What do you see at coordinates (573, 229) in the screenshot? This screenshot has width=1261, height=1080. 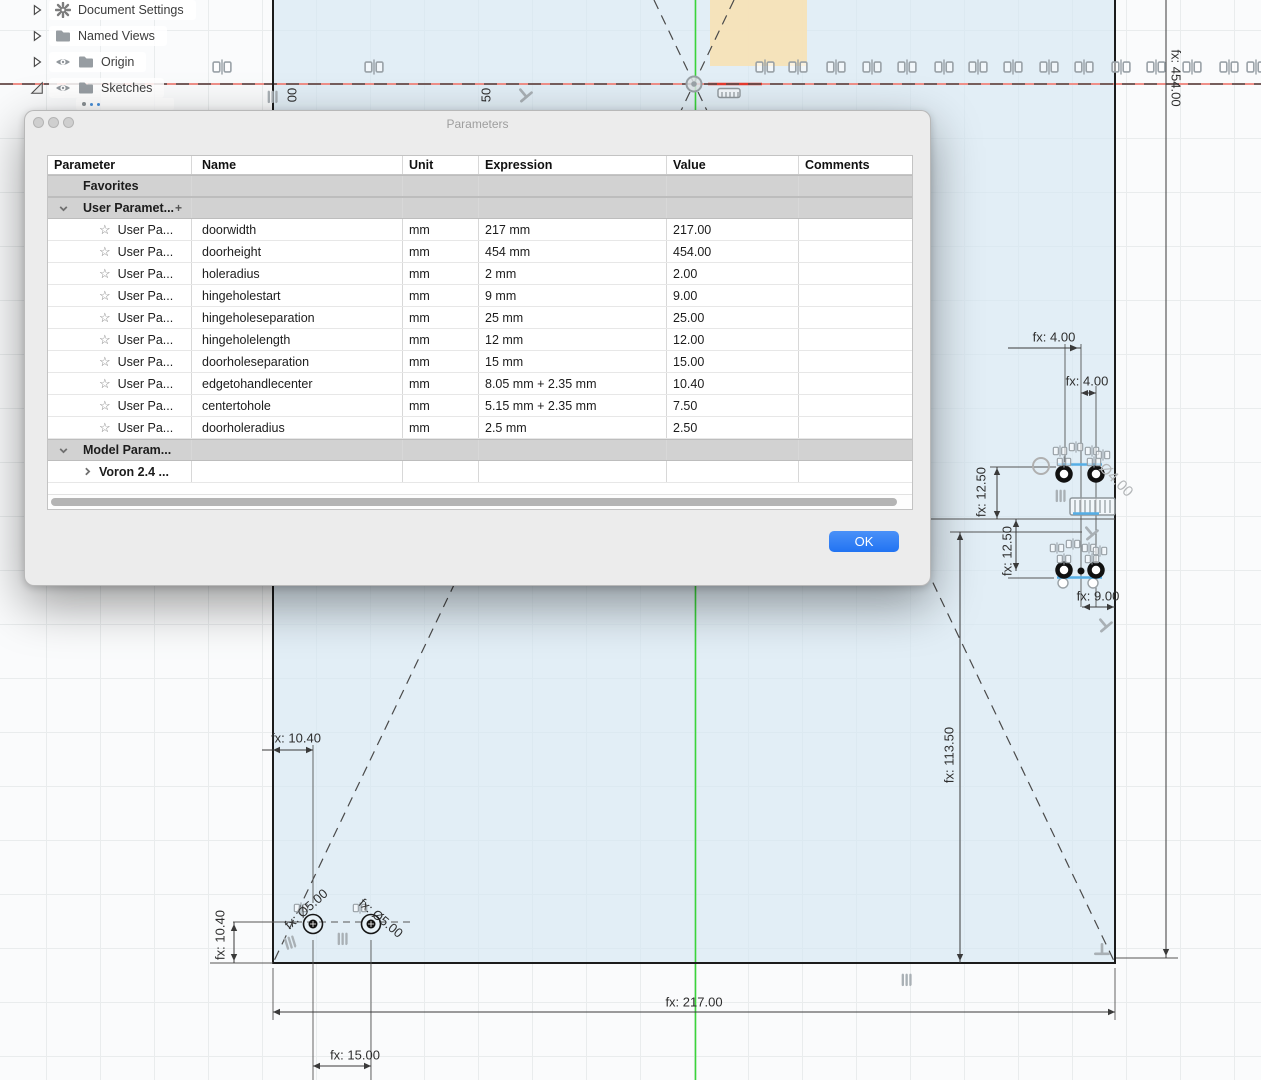 I see `cell-expression: 217 mm` at bounding box center [573, 229].